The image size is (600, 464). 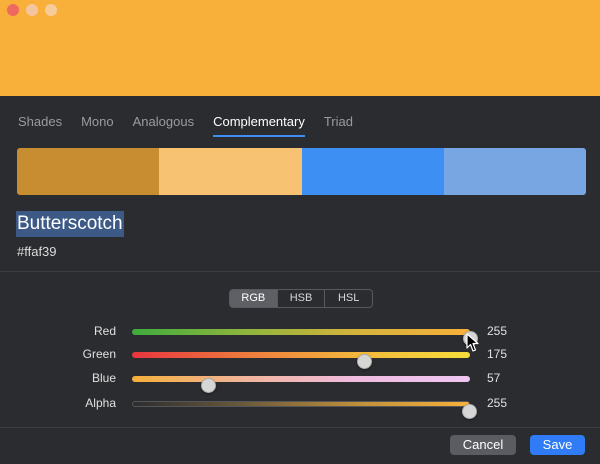 I want to click on slider-label: Alpha, so click(x=100, y=403).